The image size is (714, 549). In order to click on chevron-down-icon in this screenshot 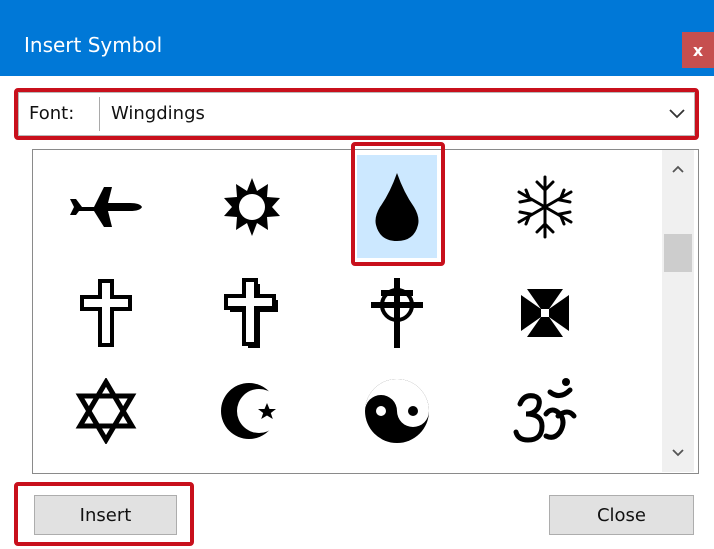, I will do `click(678, 453)`.